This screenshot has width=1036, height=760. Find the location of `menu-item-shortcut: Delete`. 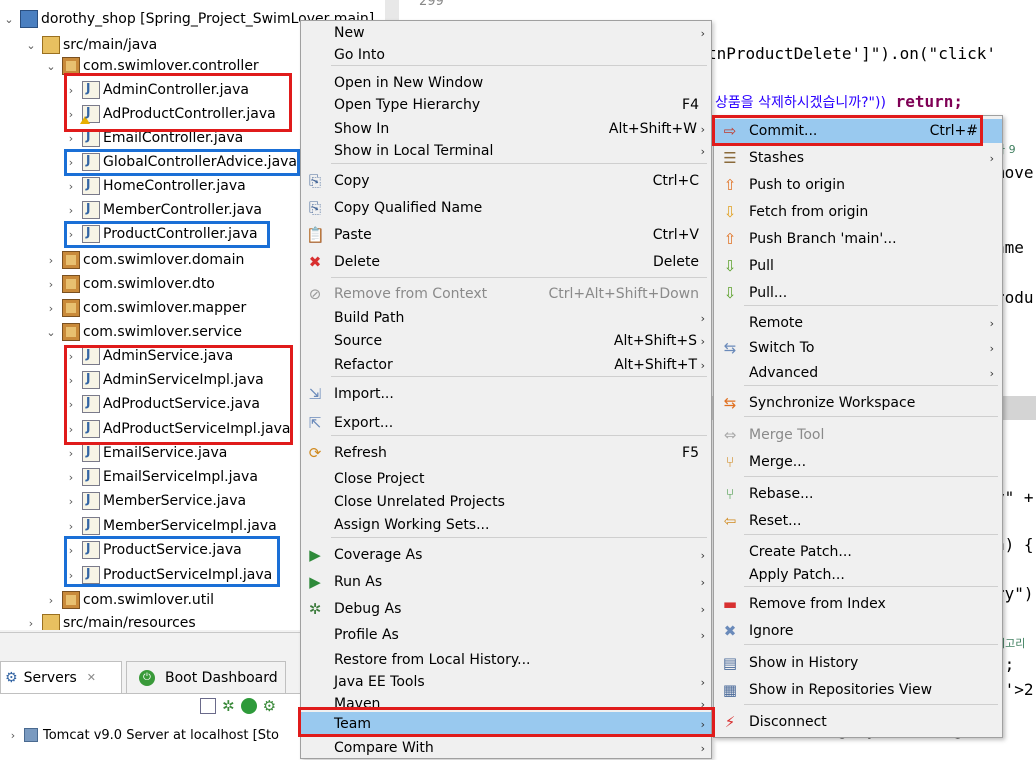

menu-item-shortcut: Delete is located at coordinates (676, 262).